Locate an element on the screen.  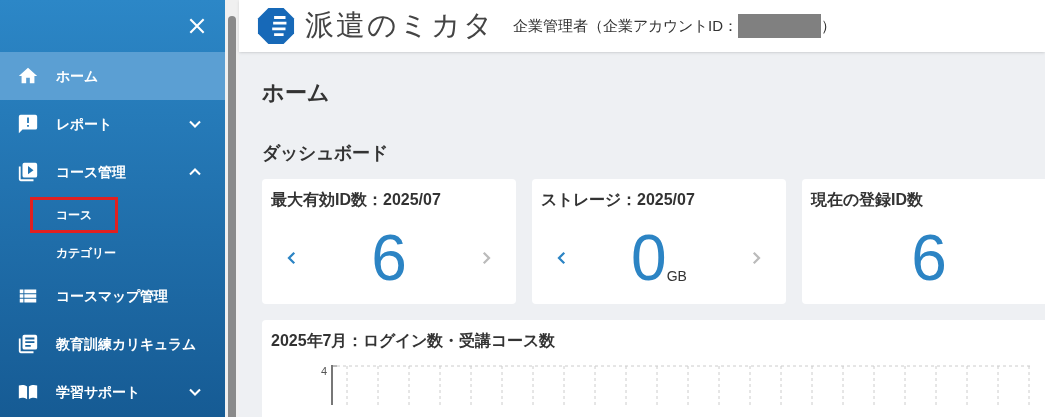
comment-alert-icon is located at coordinates (28, 124).